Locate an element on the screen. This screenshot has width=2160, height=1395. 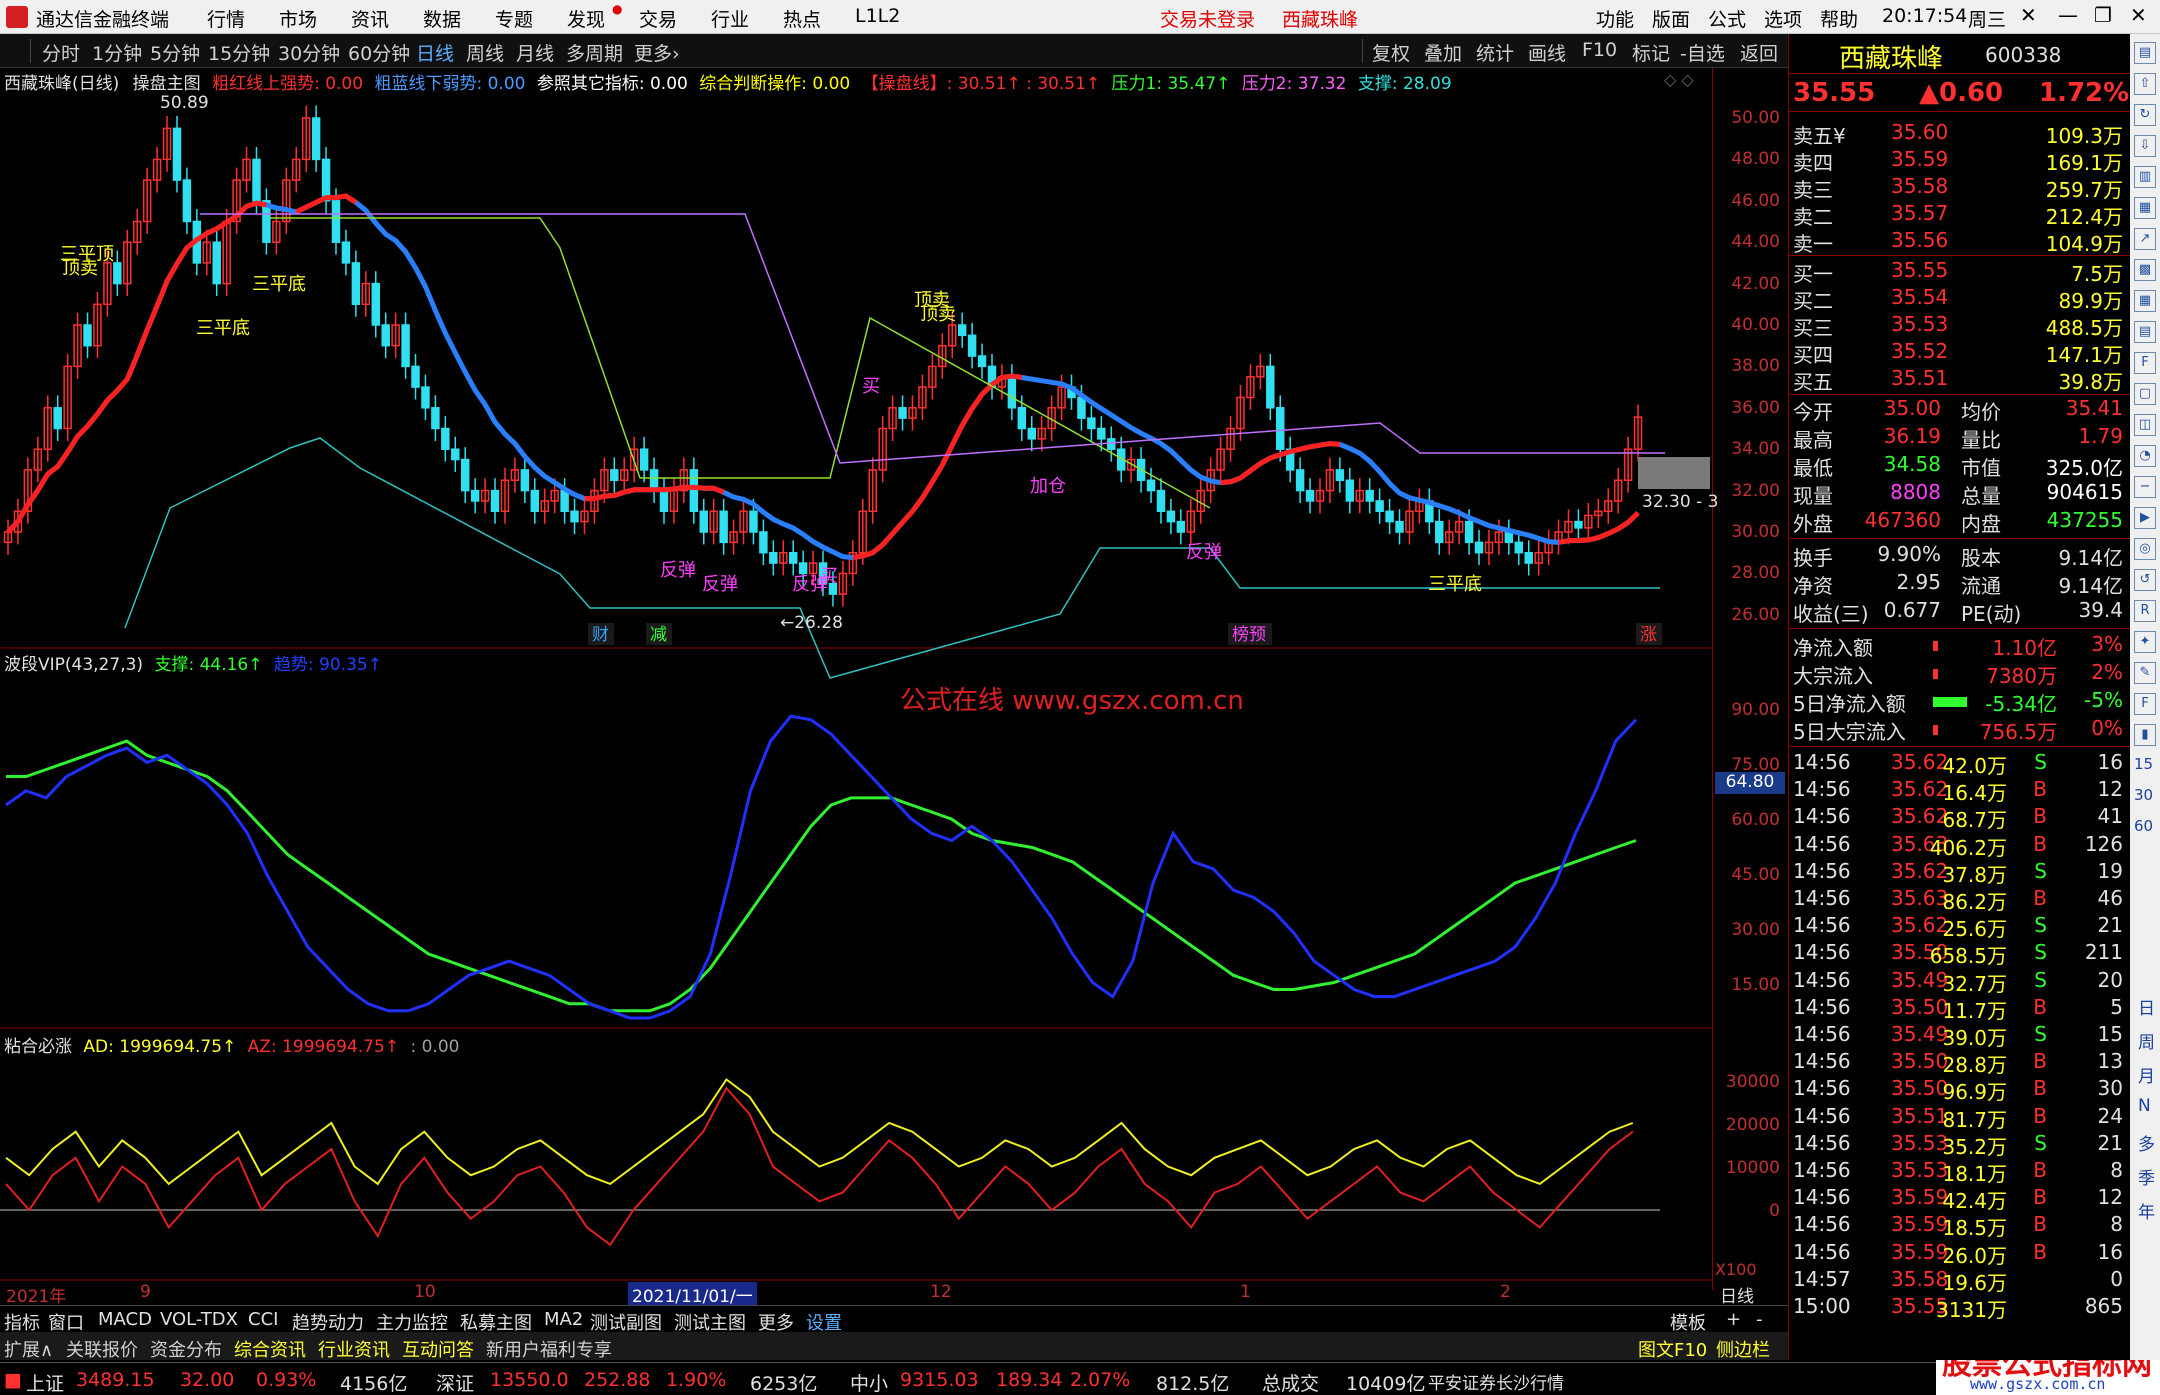
event-tag: 减 is located at coordinates (658, 635).